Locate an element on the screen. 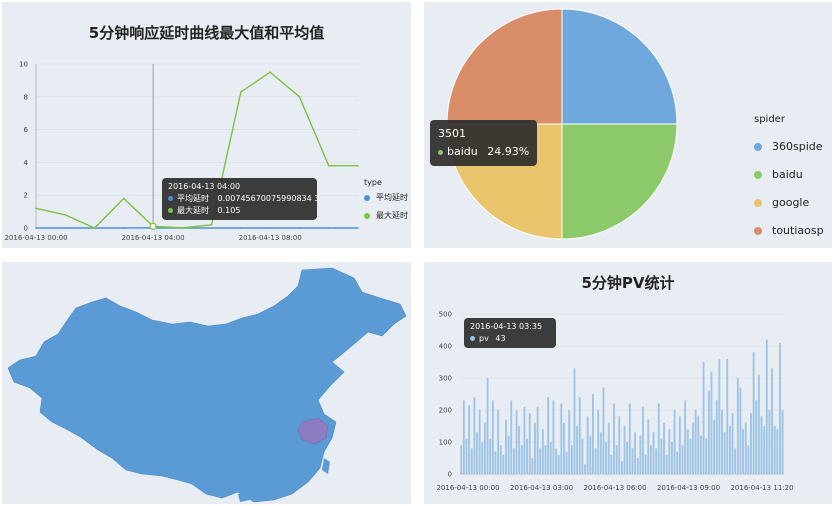 This screenshot has height=506, width=834. x-tick-label: 2016-04-13 09:00 is located at coordinates (688, 488).